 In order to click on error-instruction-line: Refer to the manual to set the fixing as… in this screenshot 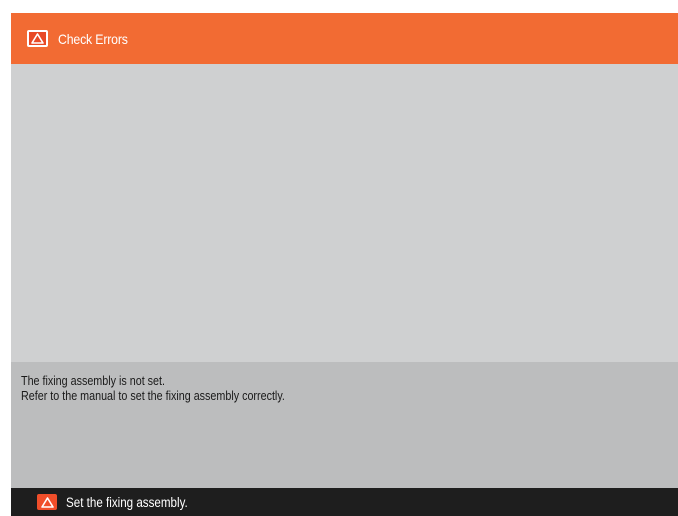, I will do `click(153, 396)`.